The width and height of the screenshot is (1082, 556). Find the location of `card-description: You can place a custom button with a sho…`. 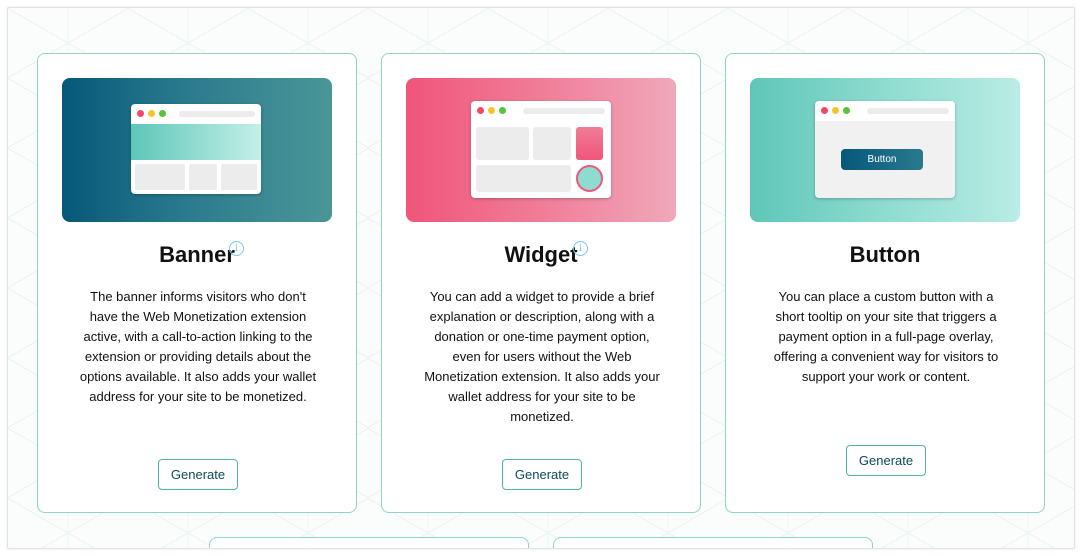

card-description: You can place a custom button with a sho… is located at coordinates (886, 336).